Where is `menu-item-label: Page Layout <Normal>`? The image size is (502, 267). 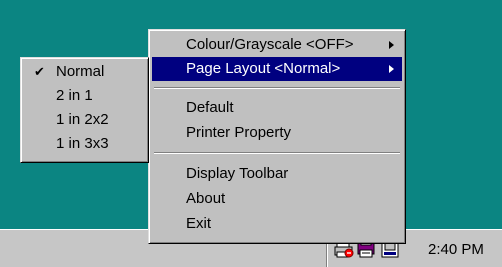
menu-item-label: Page Layout <Normal> is located at coordinates (263, 68).